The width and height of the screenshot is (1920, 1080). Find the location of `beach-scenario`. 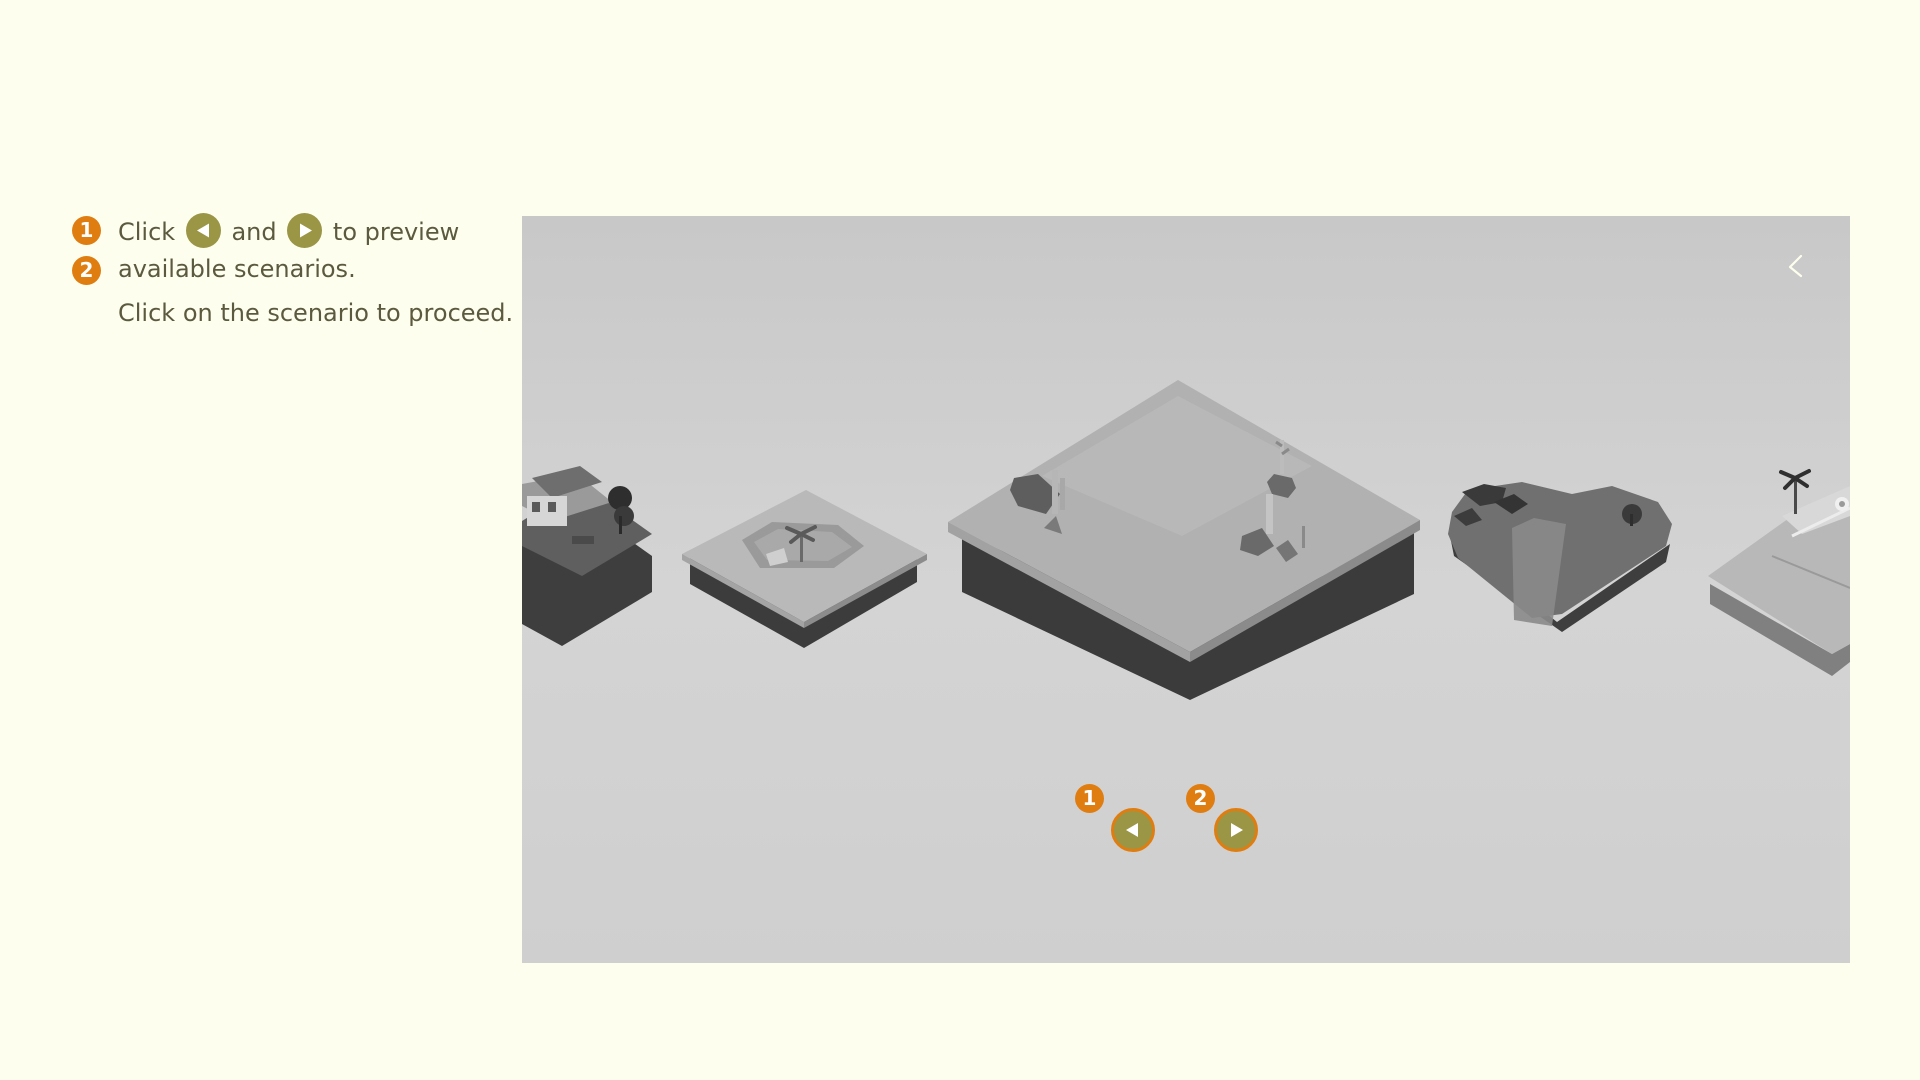

beach-scenario is located at coordinates (1779, 572).